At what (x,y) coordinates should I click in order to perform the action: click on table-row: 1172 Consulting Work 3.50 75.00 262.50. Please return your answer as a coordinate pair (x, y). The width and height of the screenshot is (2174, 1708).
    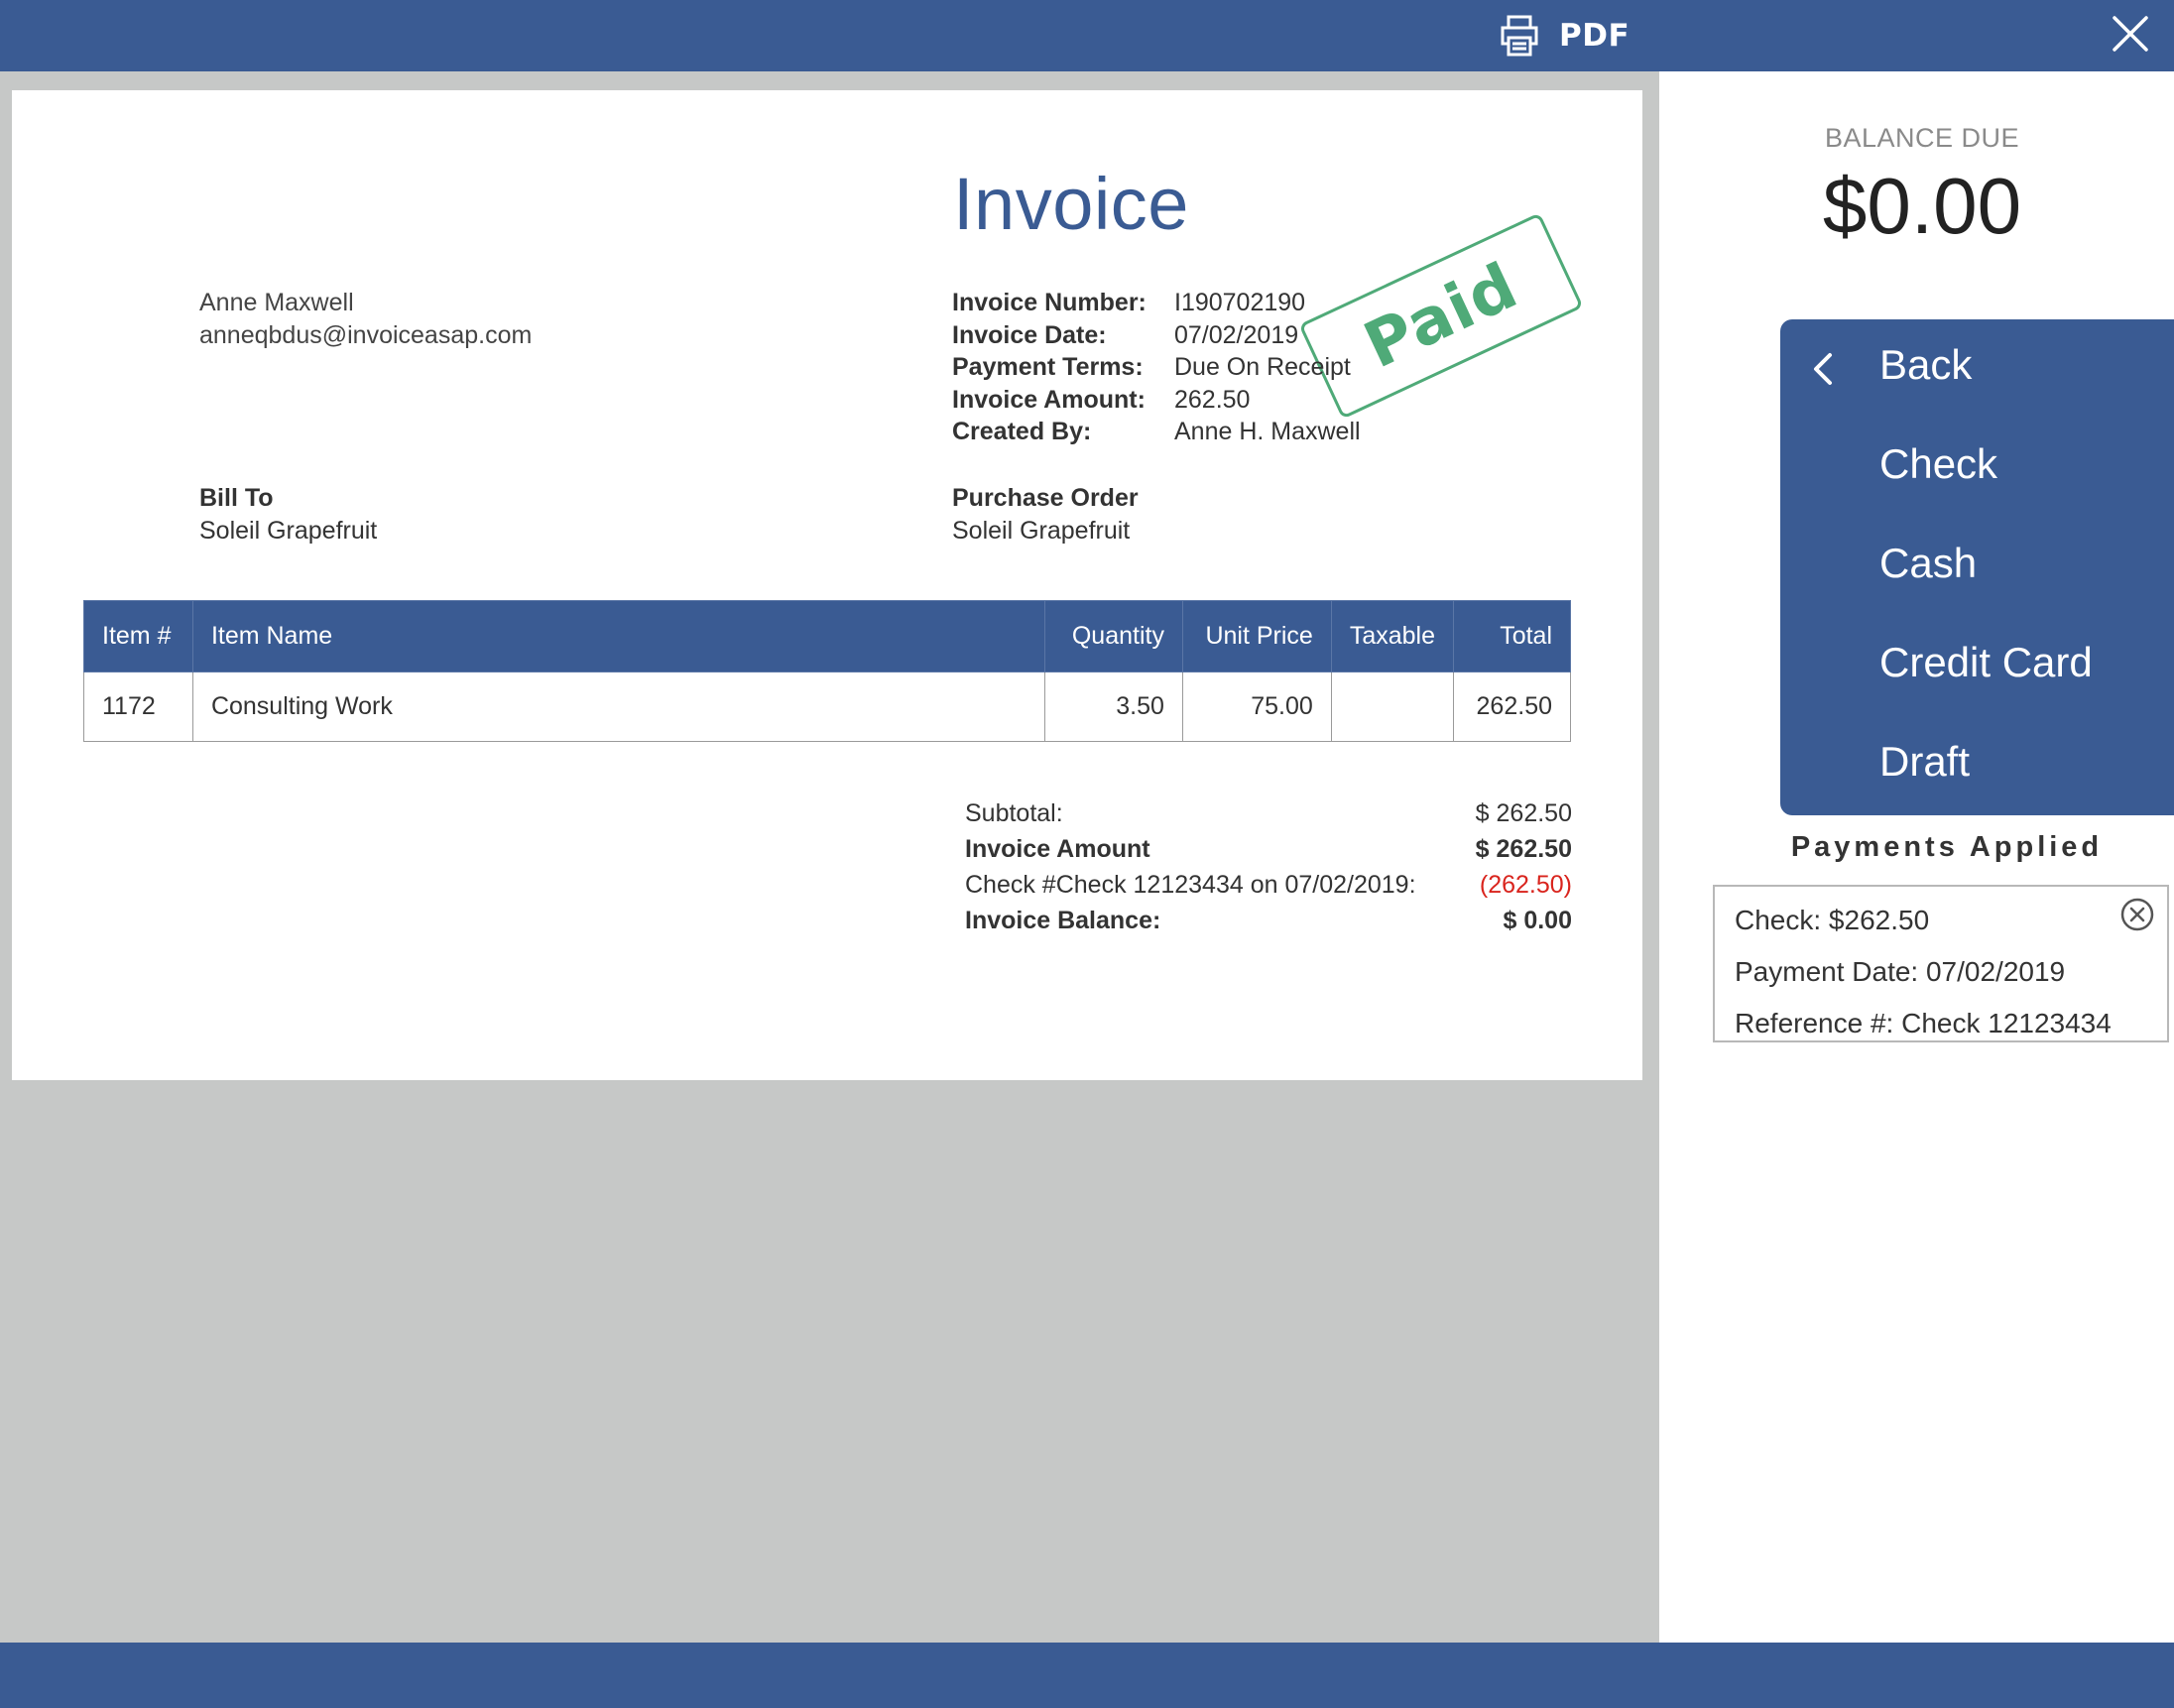
    Looking at the image, I should click on (827, 706).